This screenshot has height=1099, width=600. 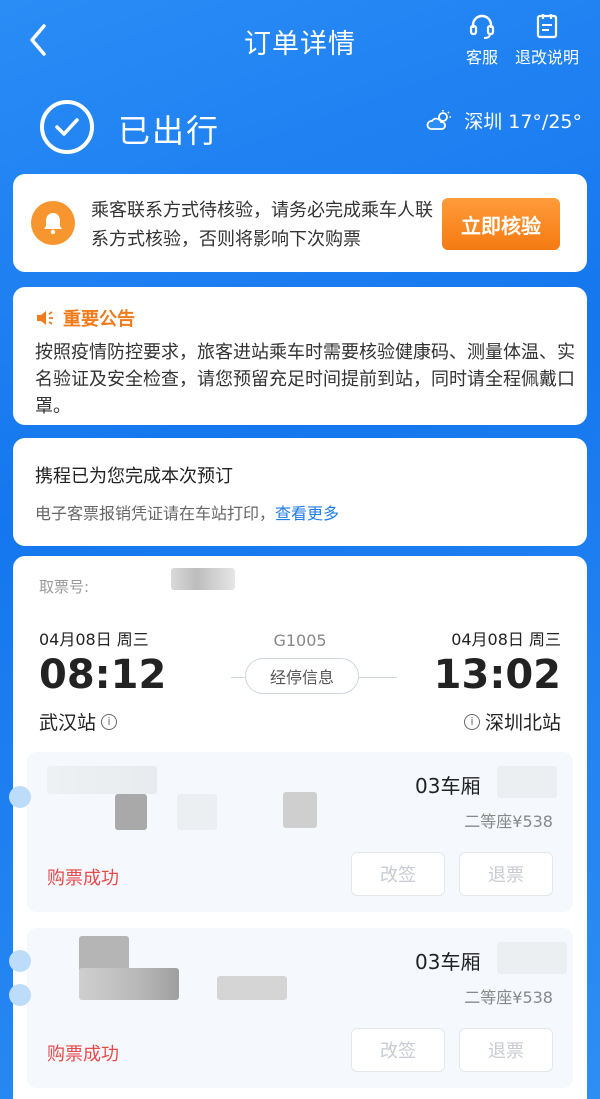 I want to click on arrival-station: i 深圳北站, so click(x=510, y=721).